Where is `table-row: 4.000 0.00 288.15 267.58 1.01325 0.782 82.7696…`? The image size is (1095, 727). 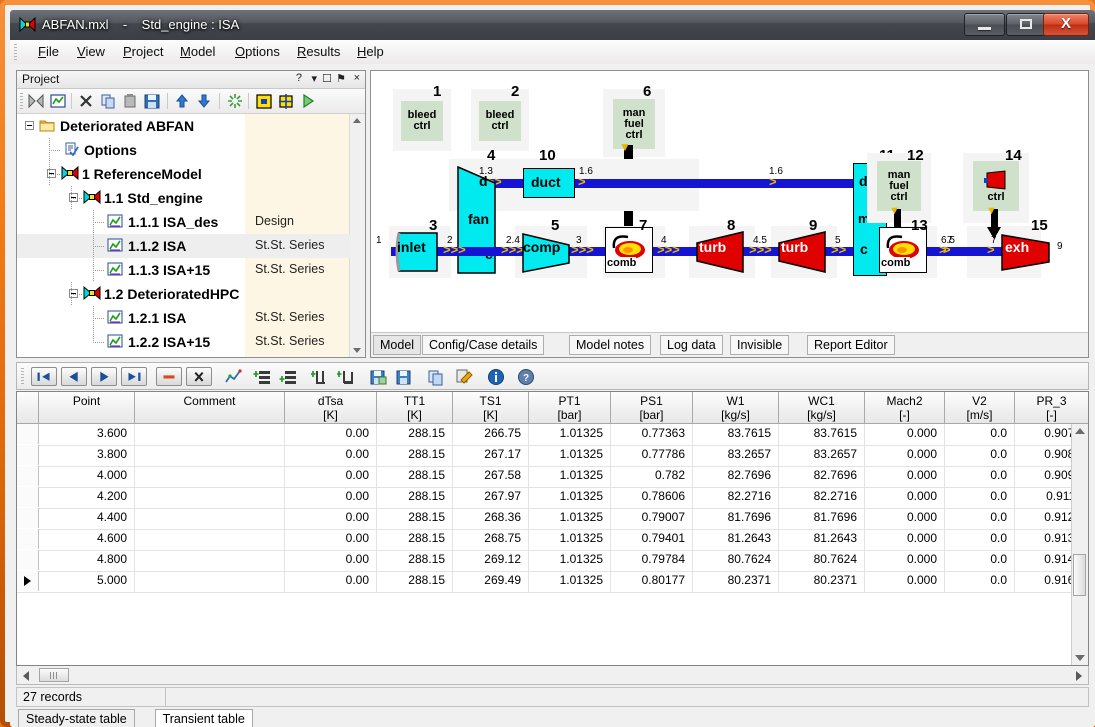 table-row: 4.000 0.00 288.15 267.58 1.01325 0.782 82.7696… is located at coordinates (552, 477).